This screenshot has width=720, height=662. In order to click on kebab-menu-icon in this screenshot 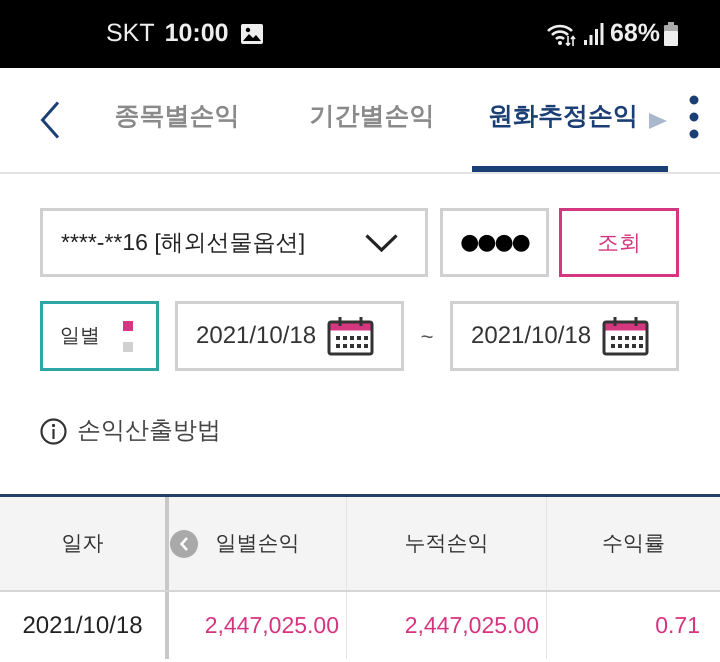, I will do `click(694, 117)`.